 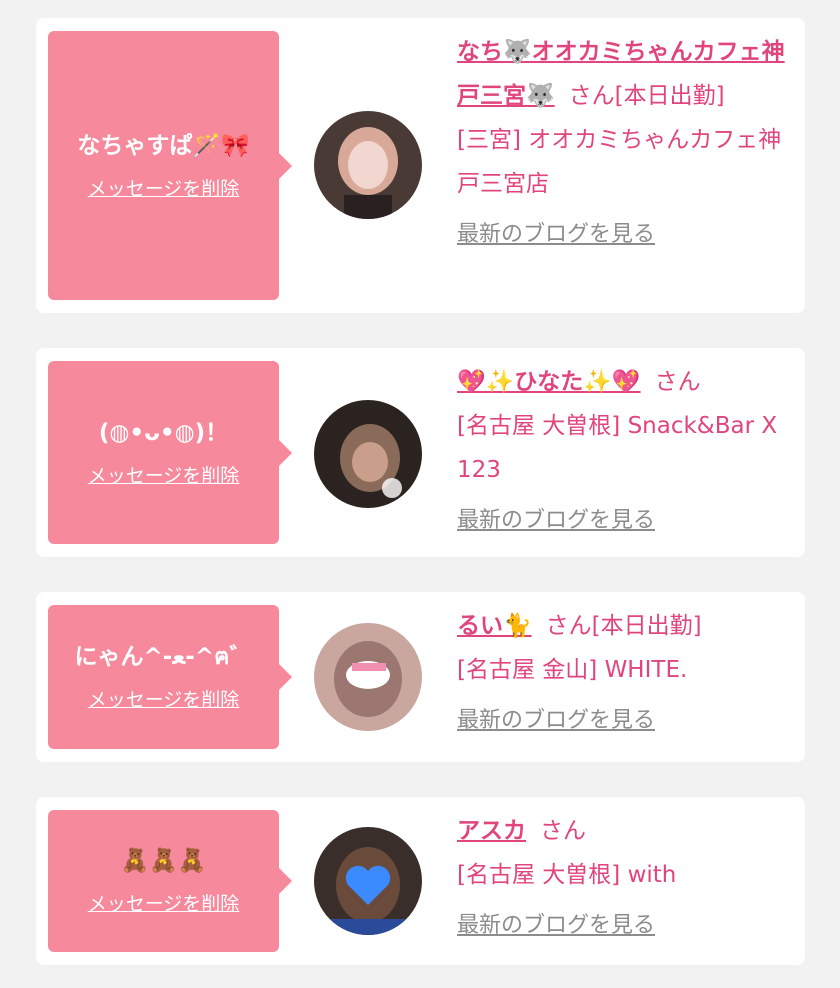 I want to click on message-bubble: なちゃすぱ🪄🎀 メッセージを削除, so click(x=170, y=165).